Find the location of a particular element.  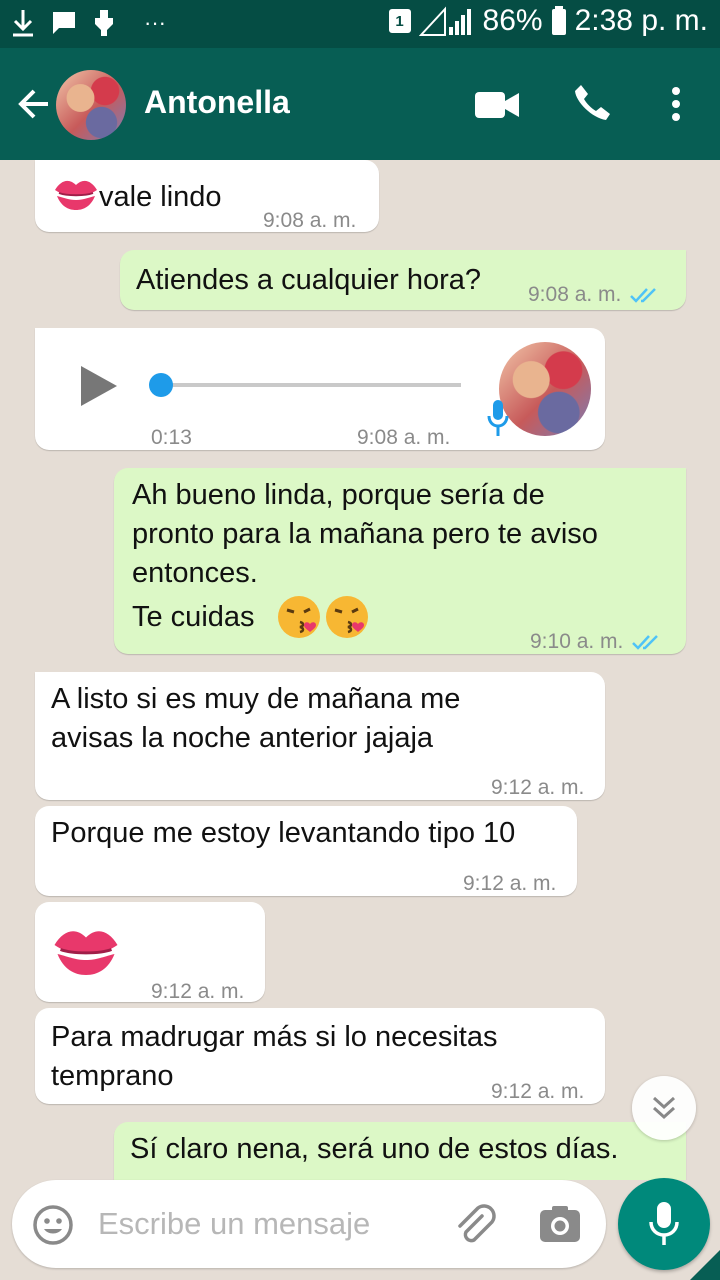

message-outgoing: Sí claro nena, será uno de estos días. is located at coordinates (400, 1151).